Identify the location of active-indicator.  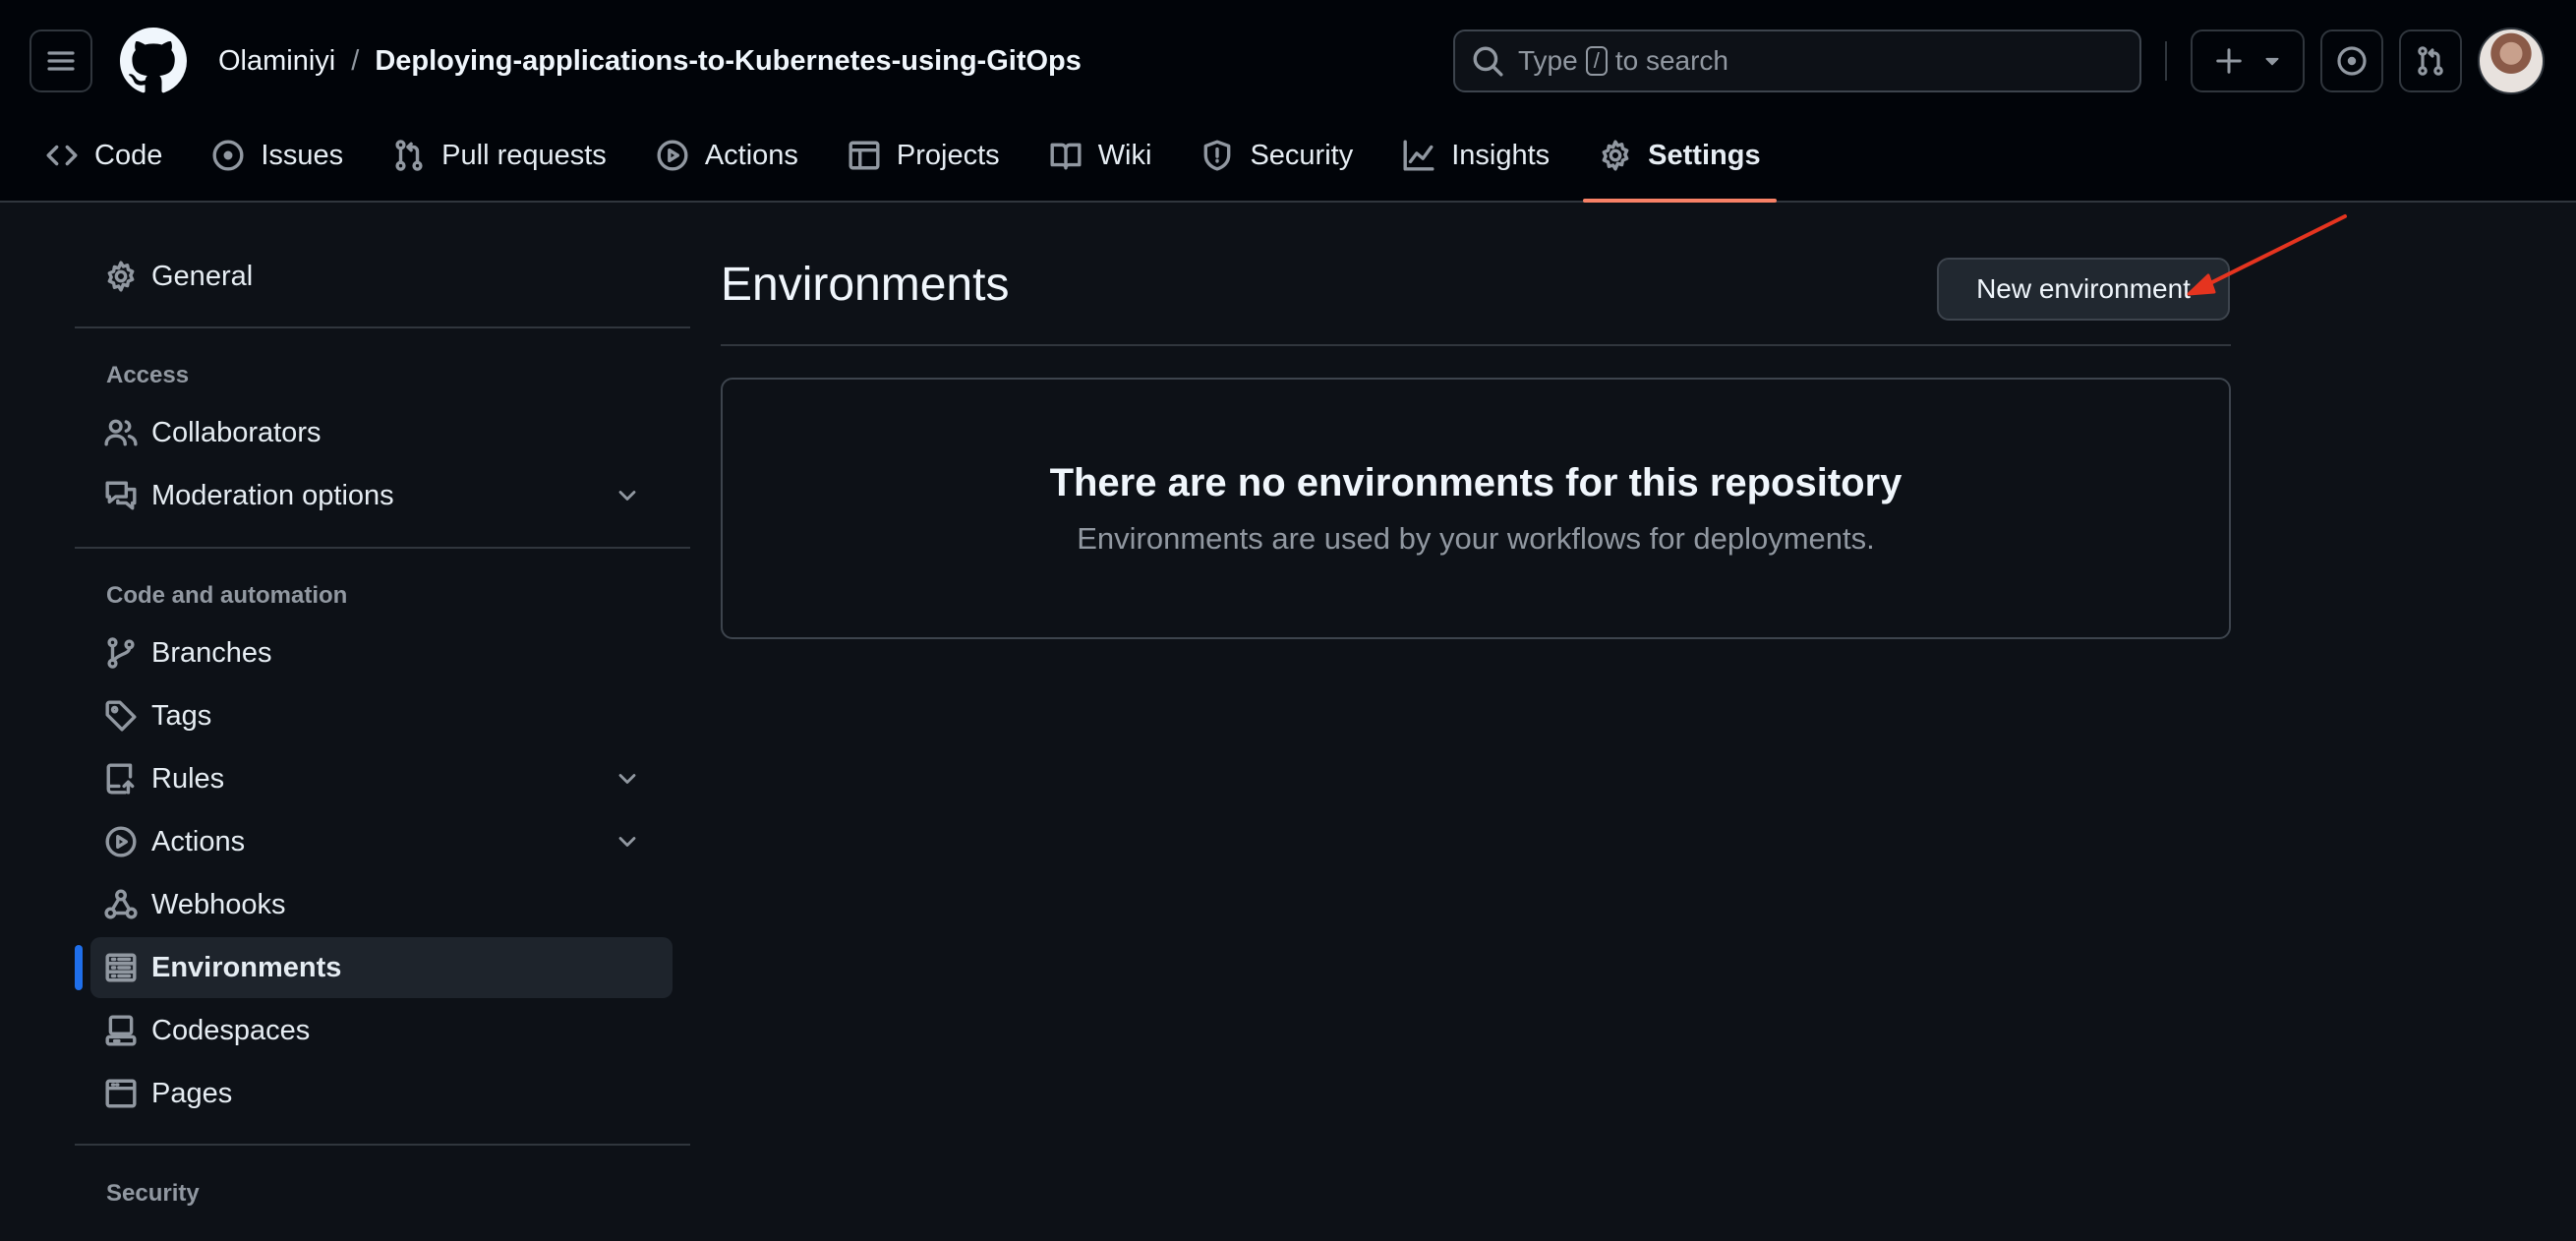
(79, 968).